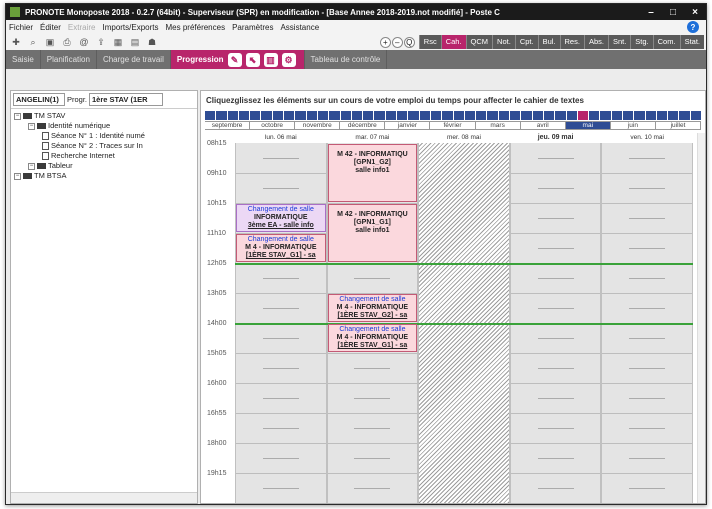 The image size is (712, 509). Describe the element at coordinates (69, 59) in the screenshot. I see `tab-planification: Planification` at that location.